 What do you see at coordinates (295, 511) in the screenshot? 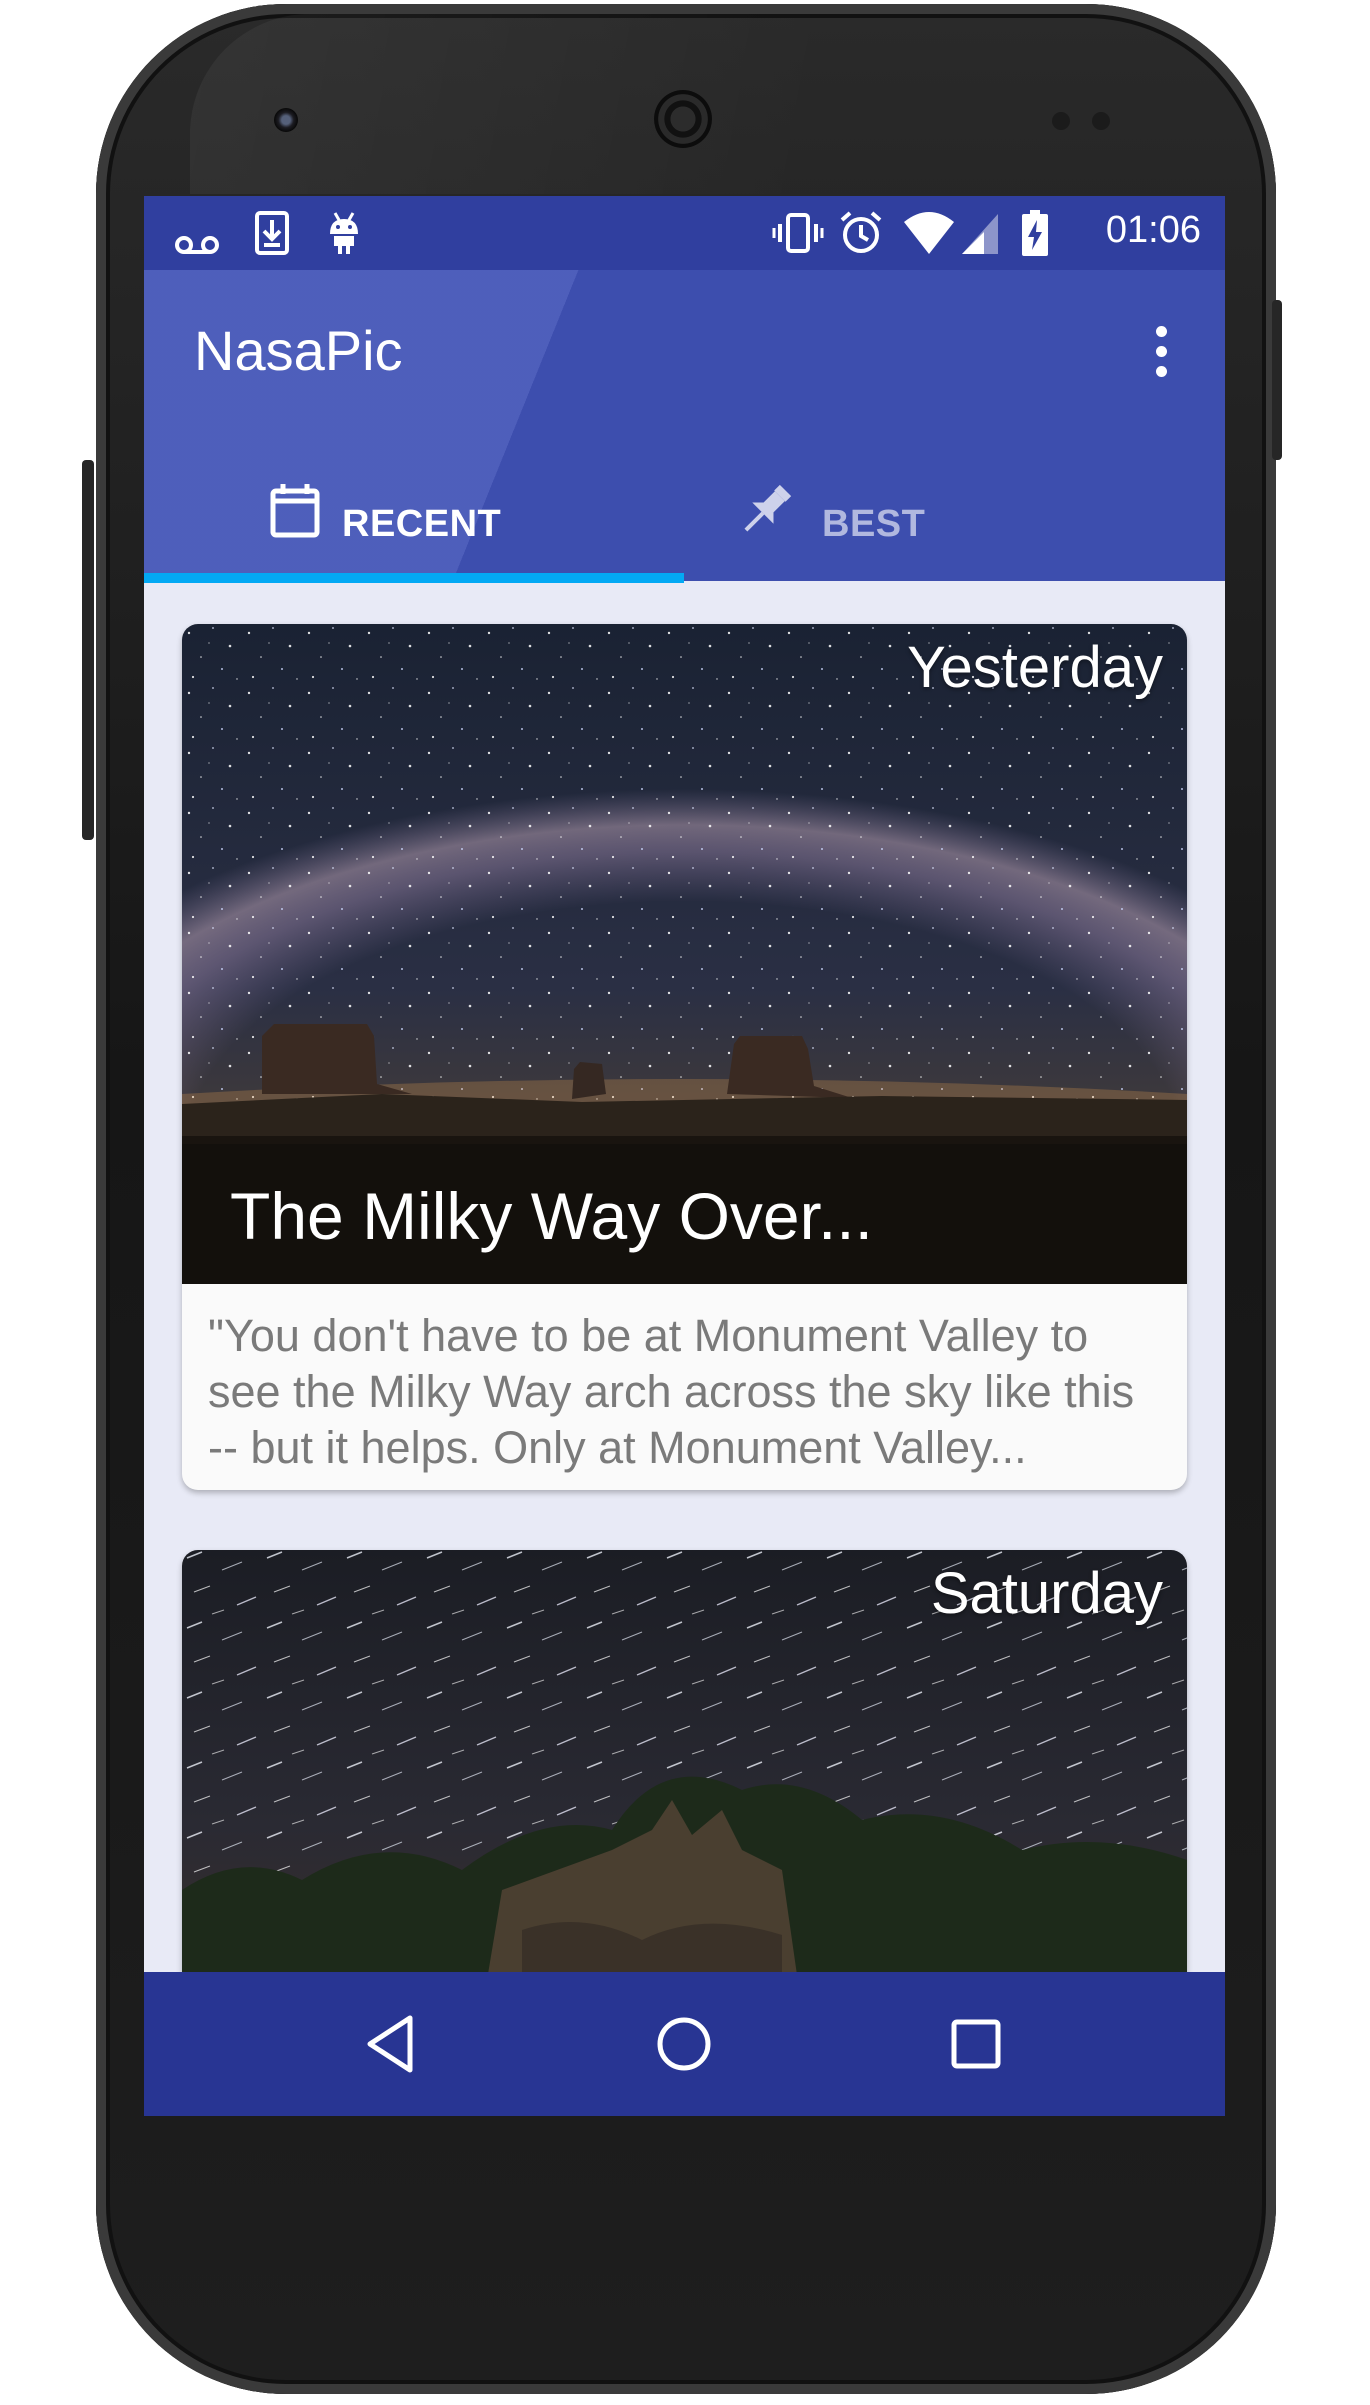
I see `calendar-icon` at bounding box center [295, 511].